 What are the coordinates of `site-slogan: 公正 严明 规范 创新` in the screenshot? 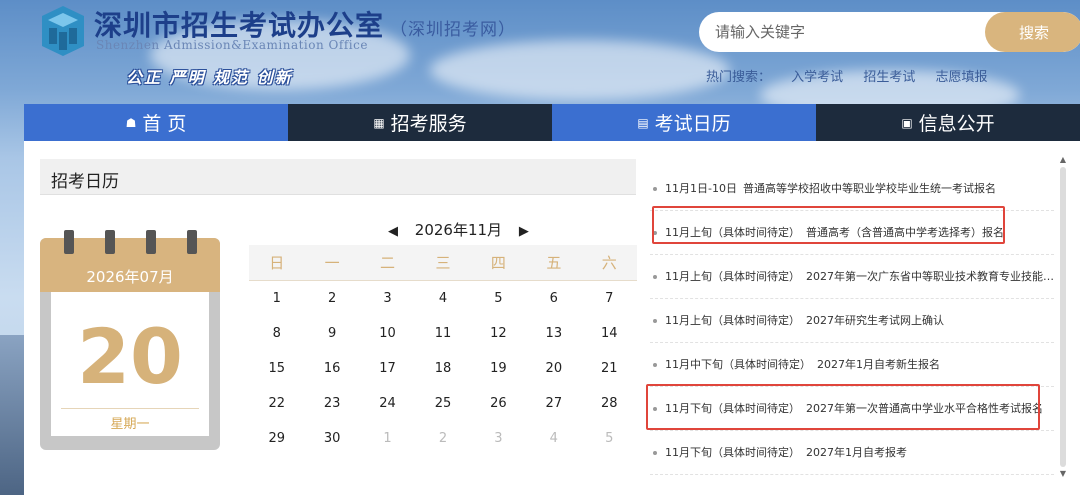 It's located at (209, 77).